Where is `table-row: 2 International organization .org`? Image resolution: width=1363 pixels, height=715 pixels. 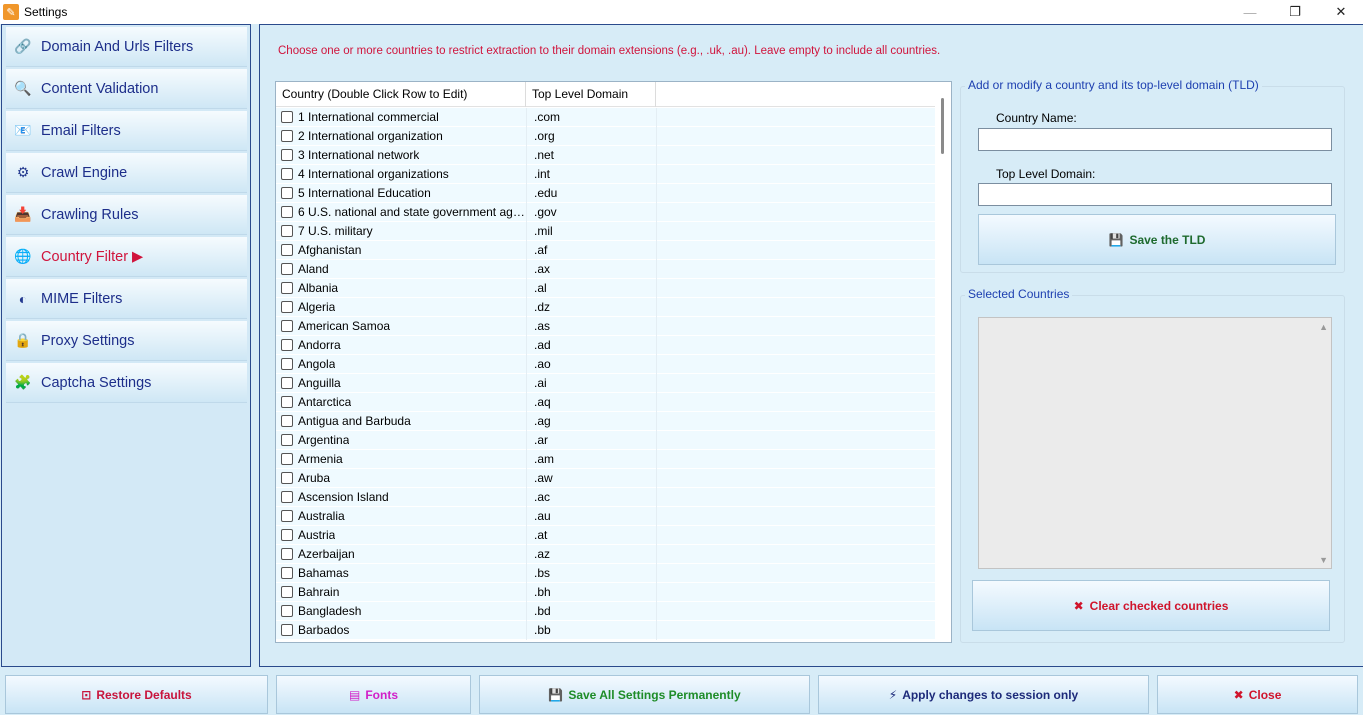 table-row: 2 International organization .org is located at coordinates (606, 136).